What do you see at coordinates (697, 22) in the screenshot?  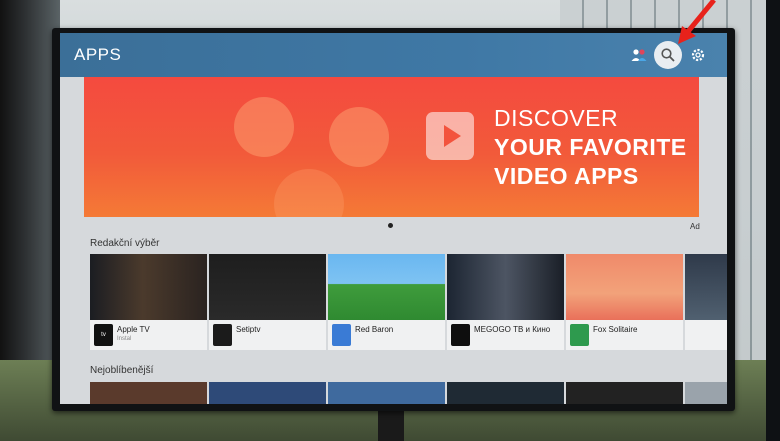 I see `red-arrow-annotation` at bounding box center [697, 22].